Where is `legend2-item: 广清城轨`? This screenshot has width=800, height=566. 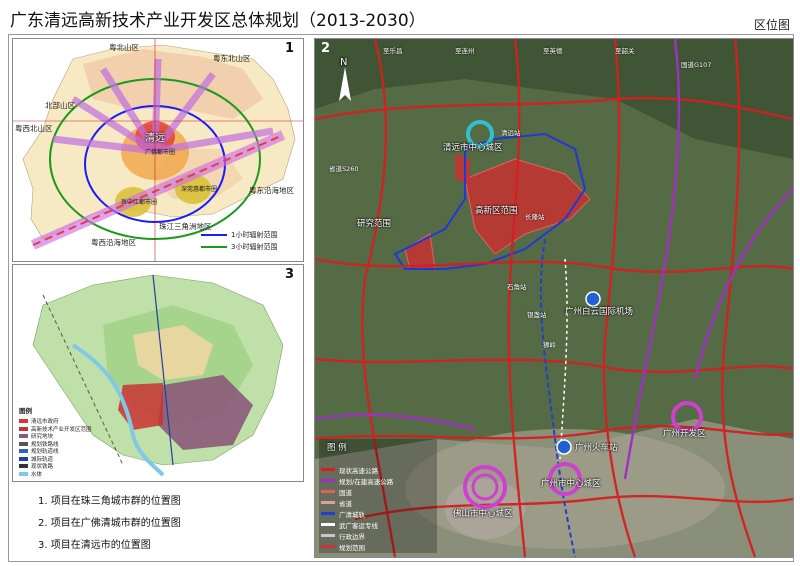 legend2-item: 广清城轨 is located at coordinates (343, 514).